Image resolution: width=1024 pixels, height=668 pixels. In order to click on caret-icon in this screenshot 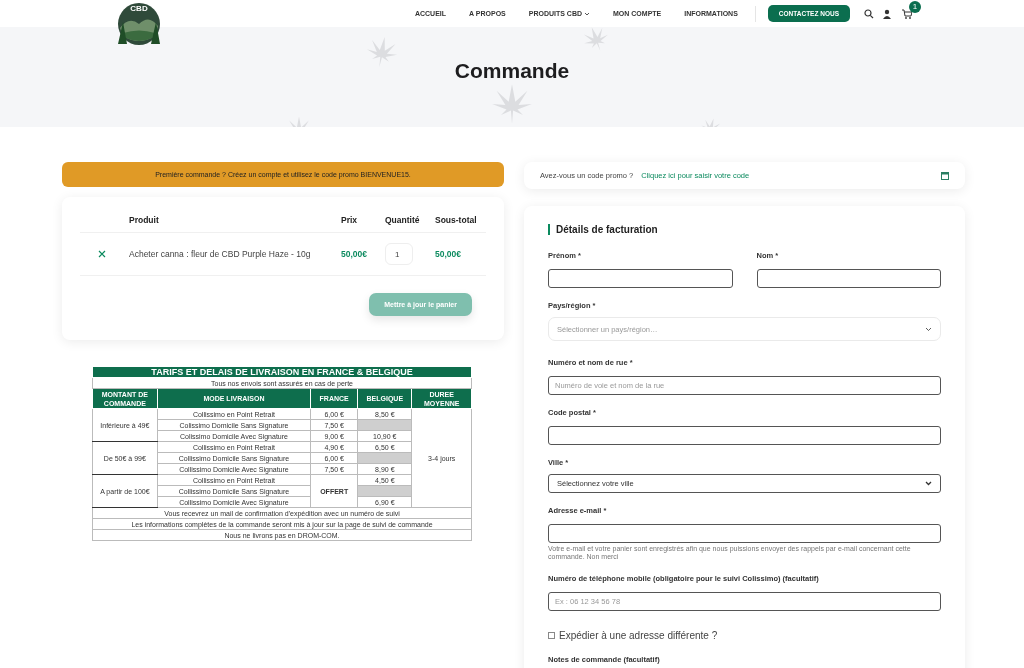, I will do `click(587, 13)`.